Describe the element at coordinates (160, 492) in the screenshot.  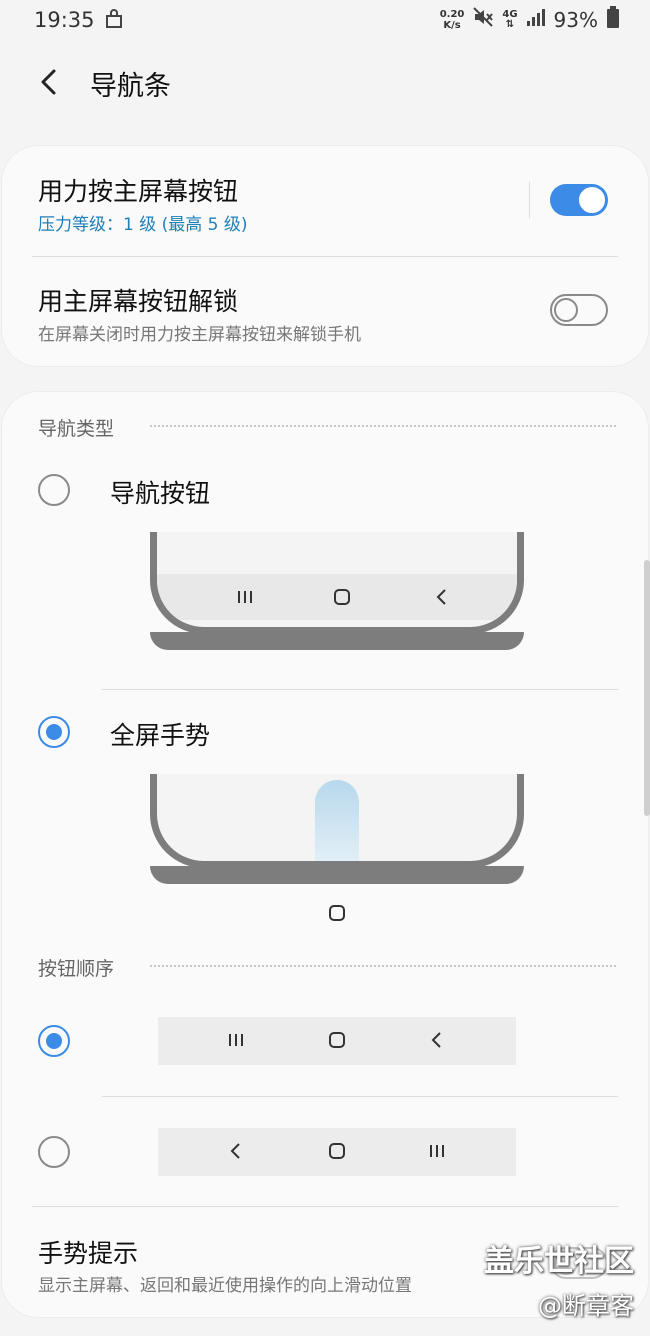
I see `nav-buttons-label: 导航按钮` at that location.